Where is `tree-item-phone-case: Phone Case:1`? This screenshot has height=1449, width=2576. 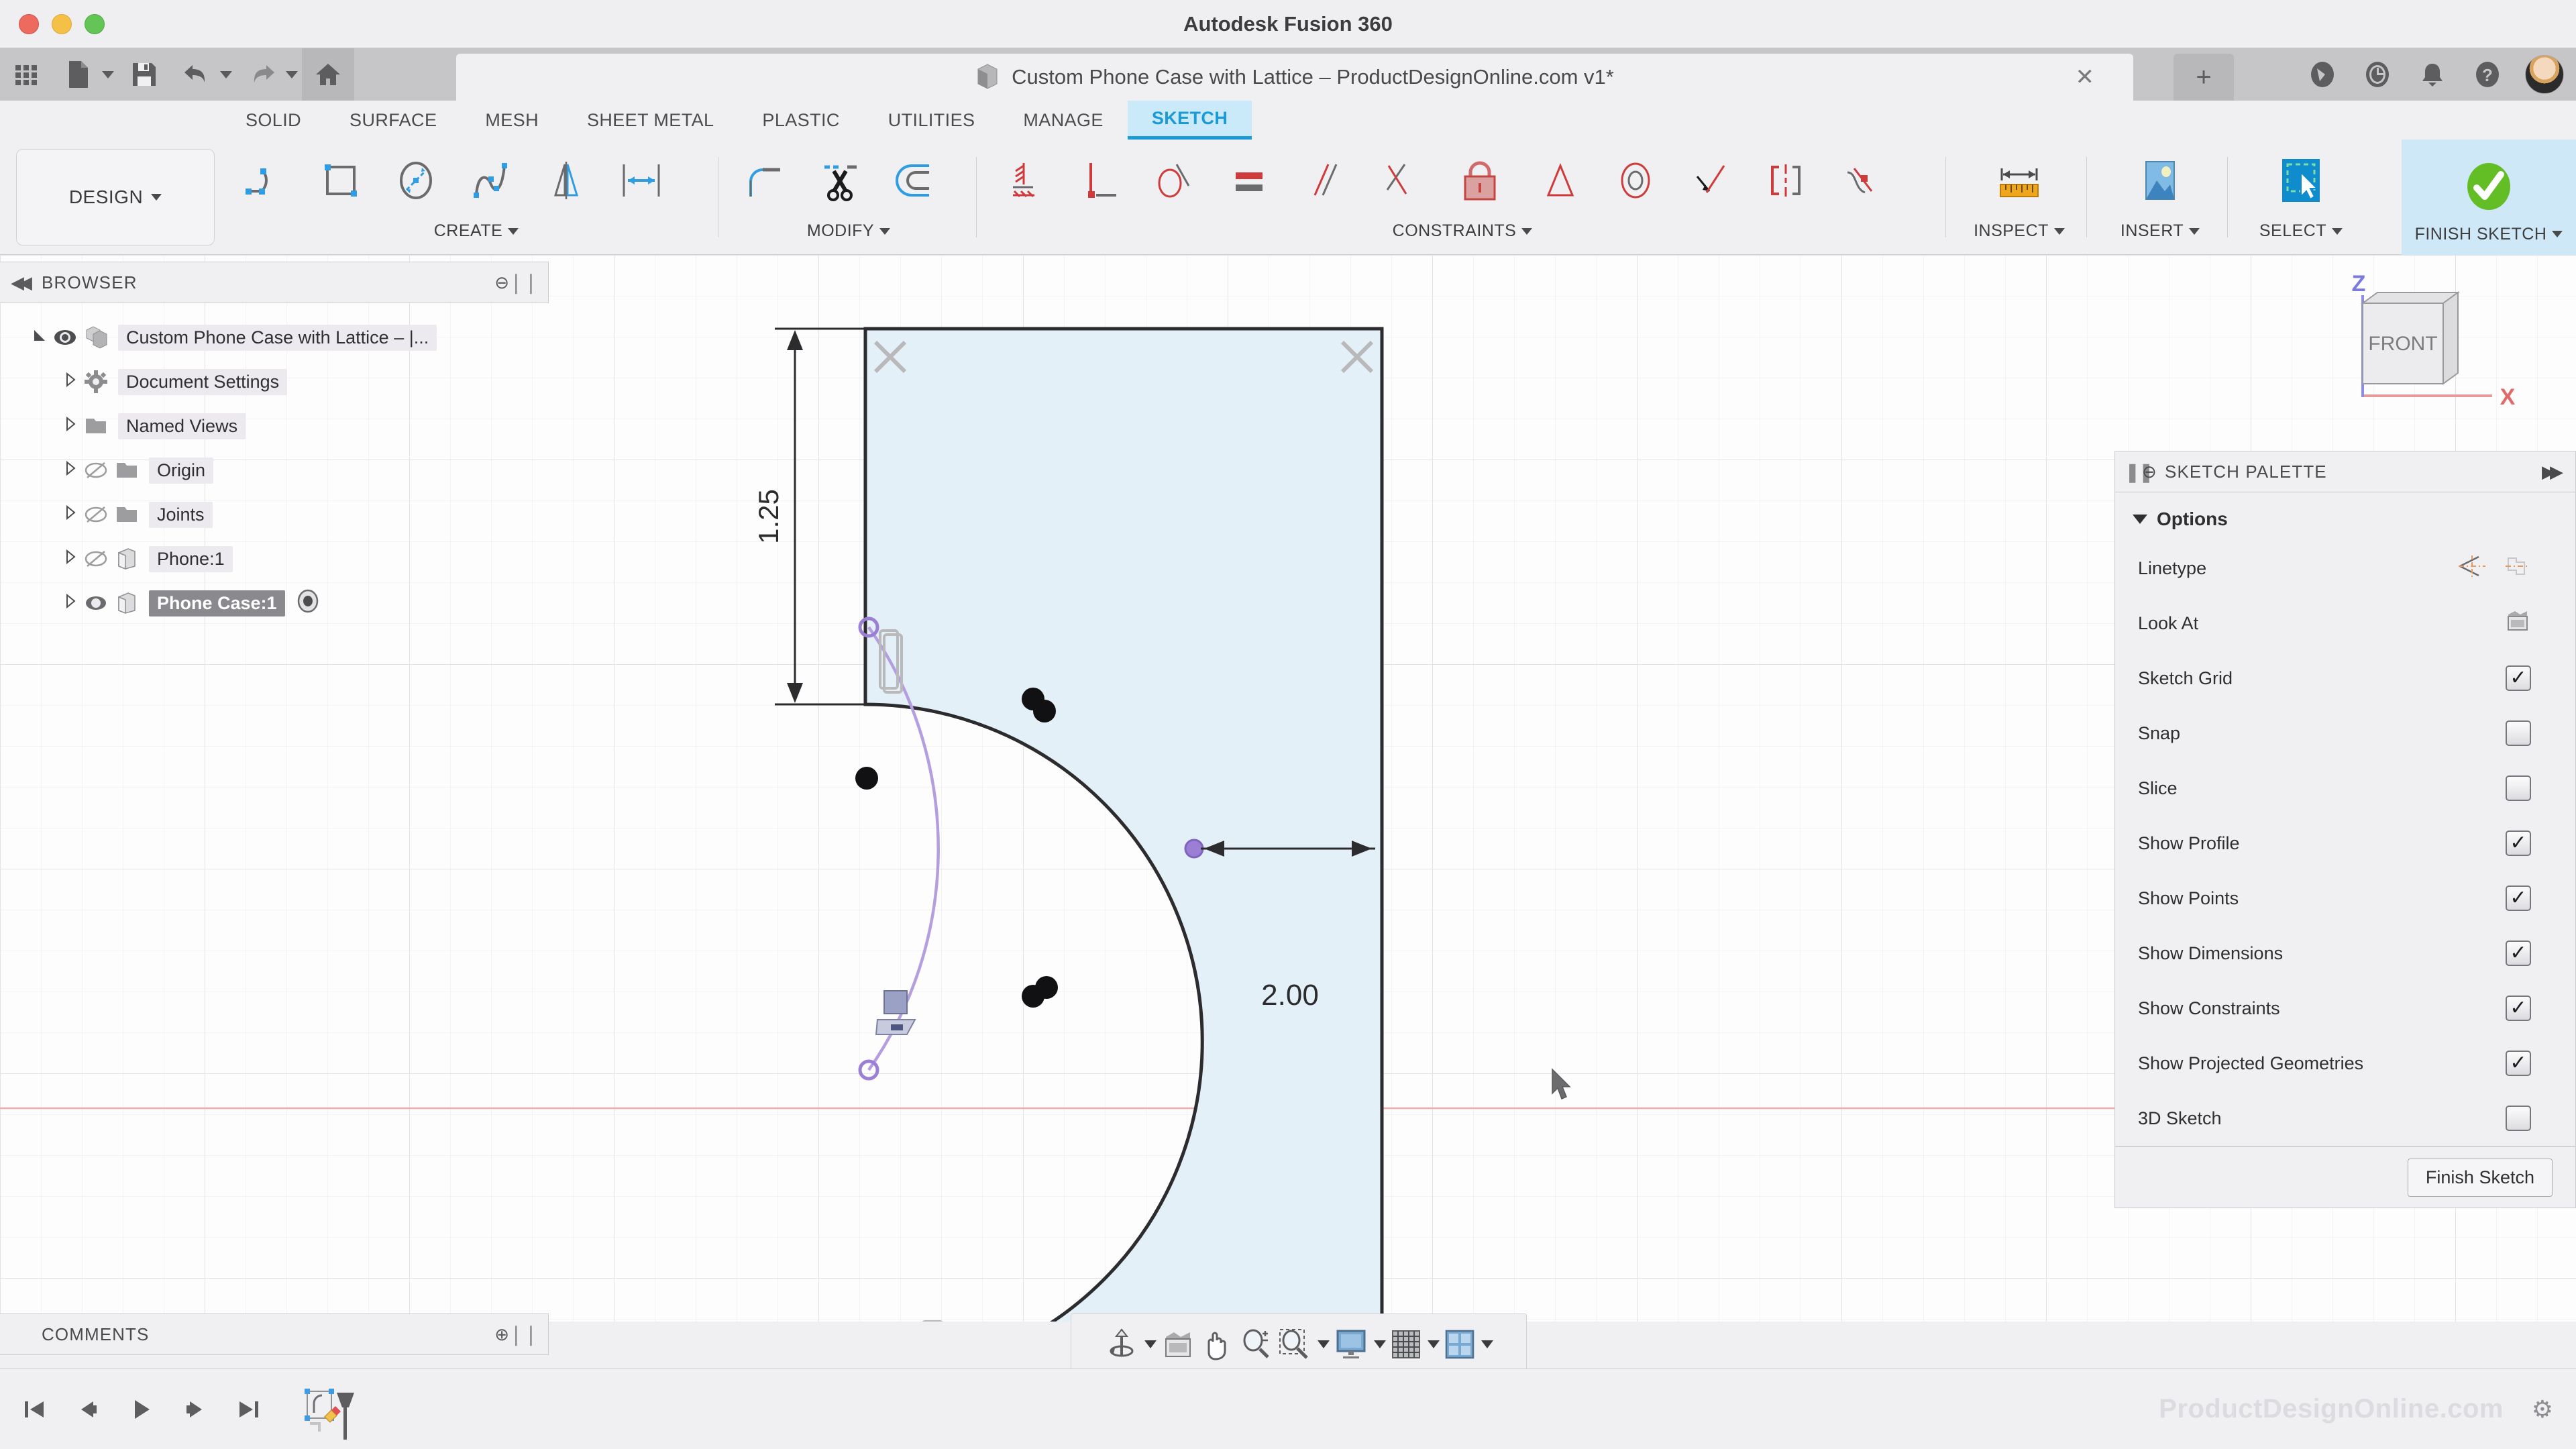 tree-item-phone-case: Phone Case:1 is located at coordinates (274, 603).